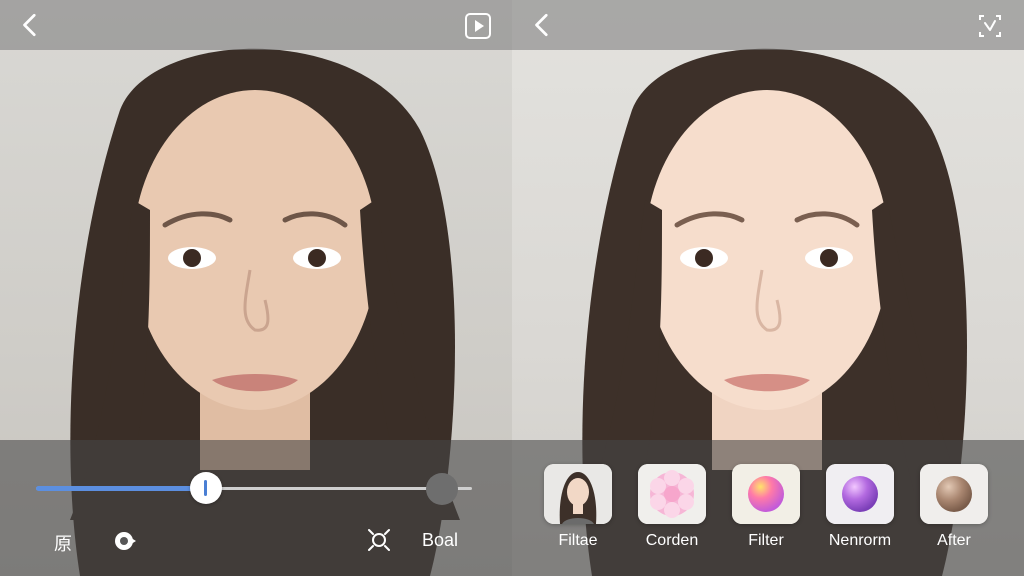 The image size is (1024, 576). I want to click on intensity-slider, so click(254, 488).